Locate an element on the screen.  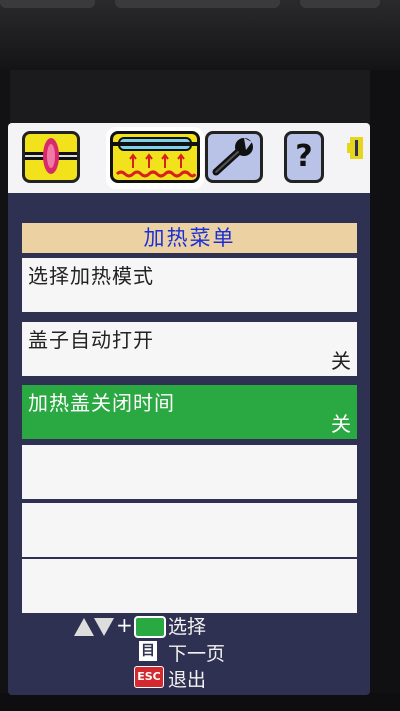
next-page-hint: 下一页 is located at coordinates (197, 654).